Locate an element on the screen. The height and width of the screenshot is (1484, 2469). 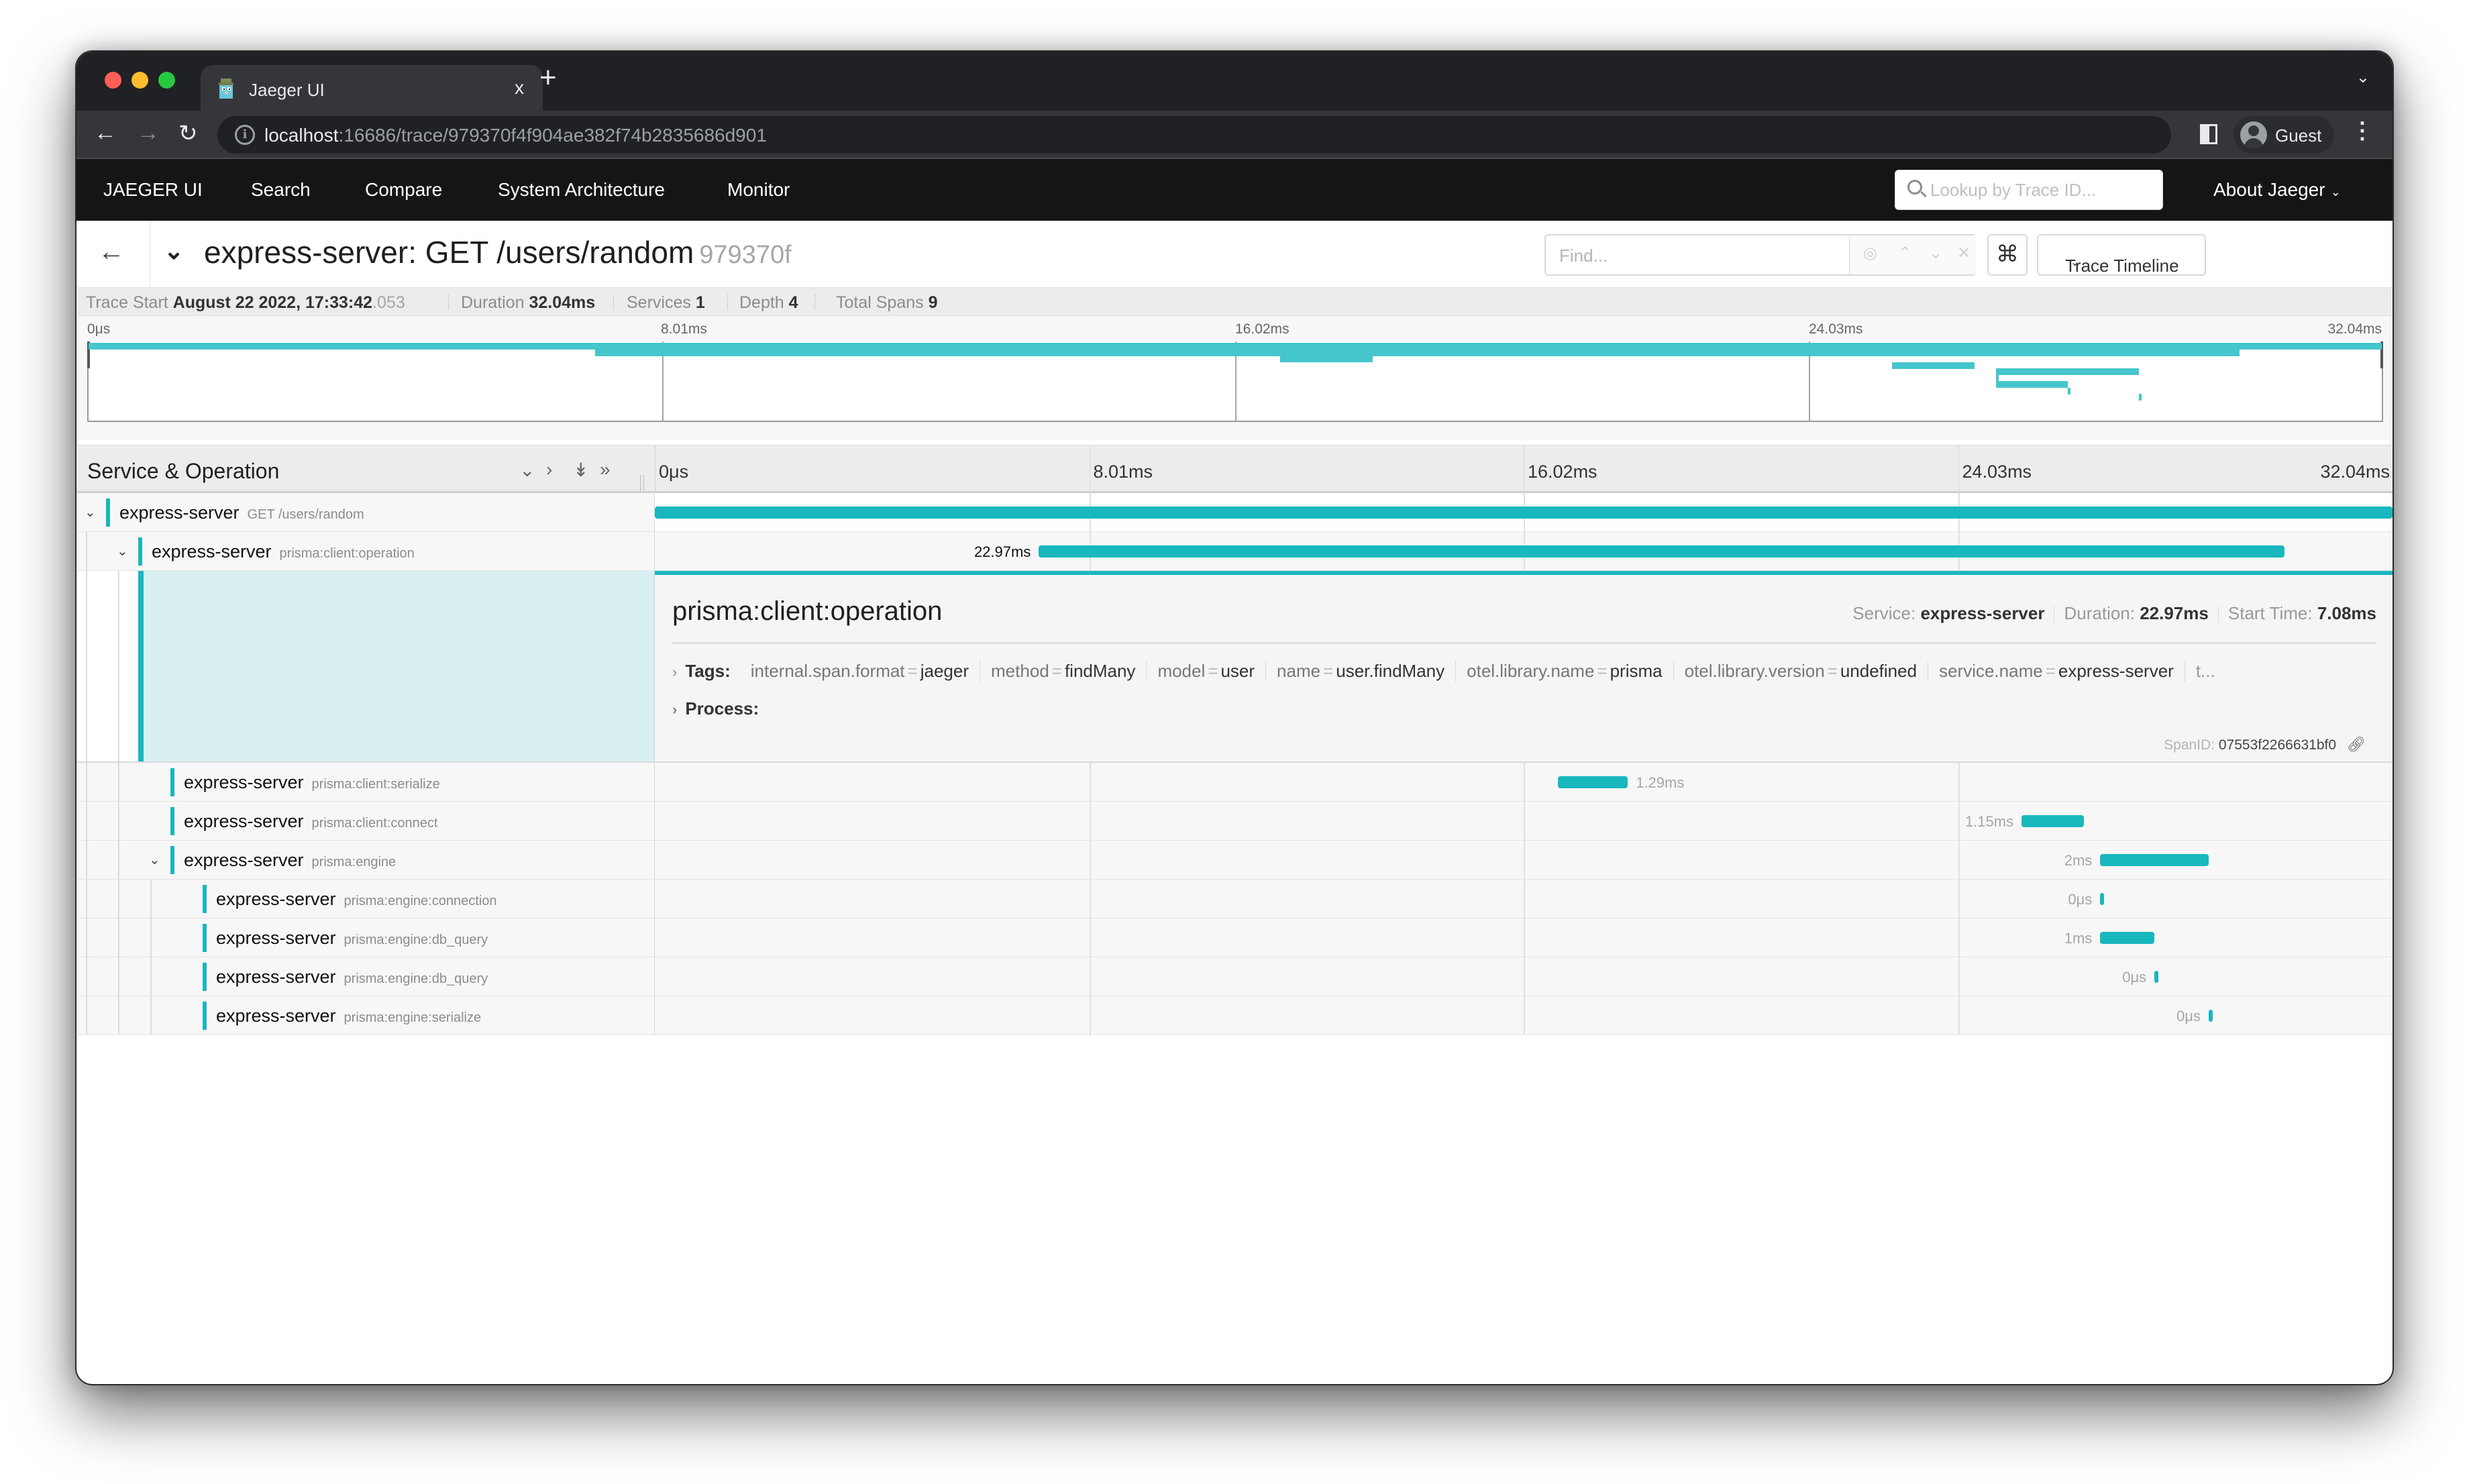
span-timeline-cell is located at coordinates (1524, 512).